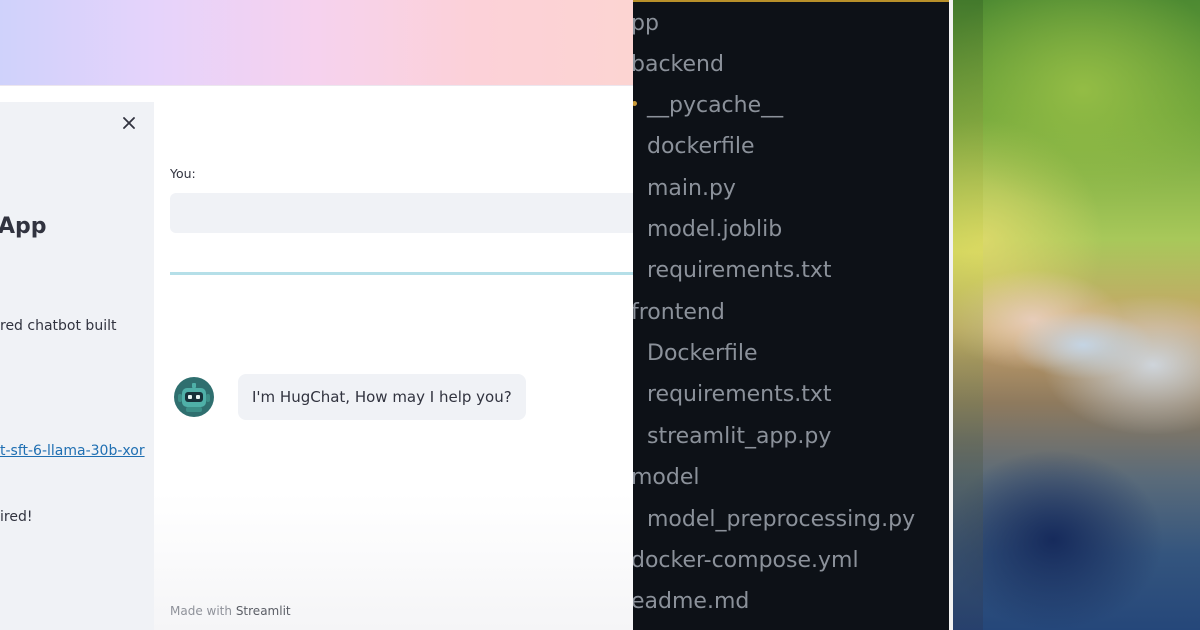  I want to click on tree-modified-marker, so click(635, 103).